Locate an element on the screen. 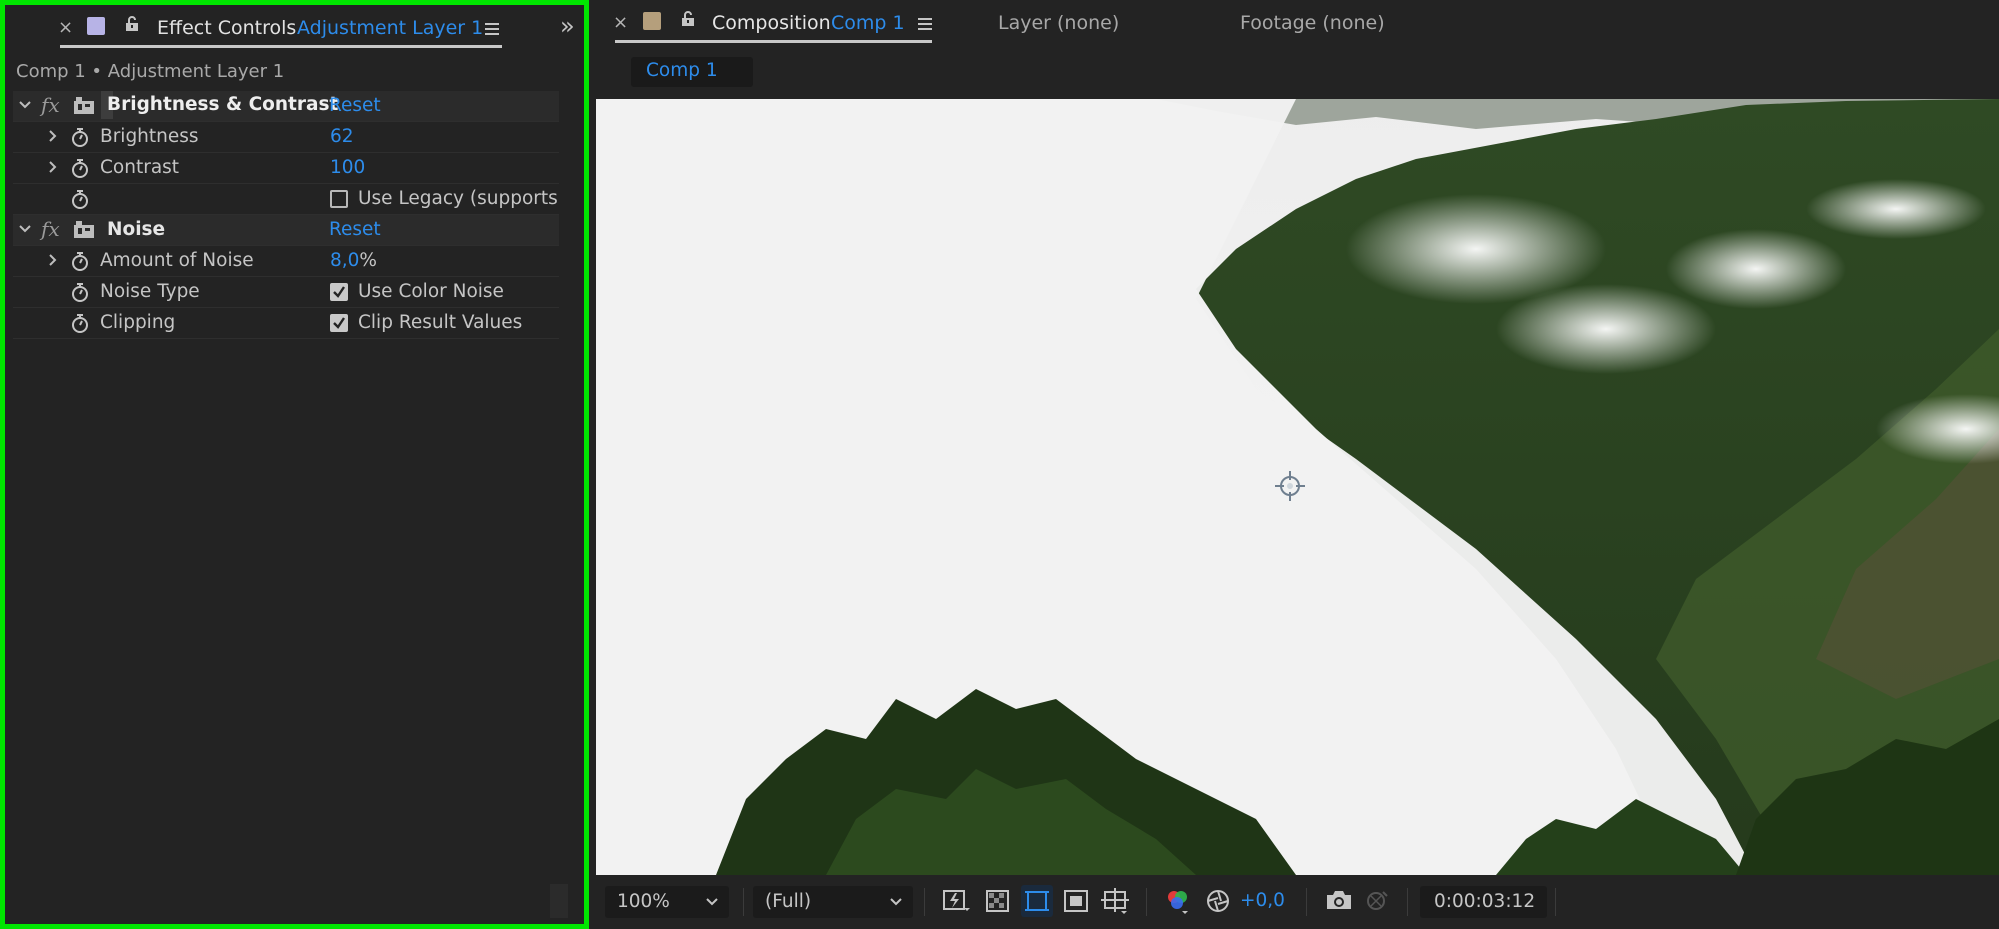 This screenshot has height=929, width=1999. property-row-noise-type: Noise Type Use Color Noise is located at coordinates (286, 292).